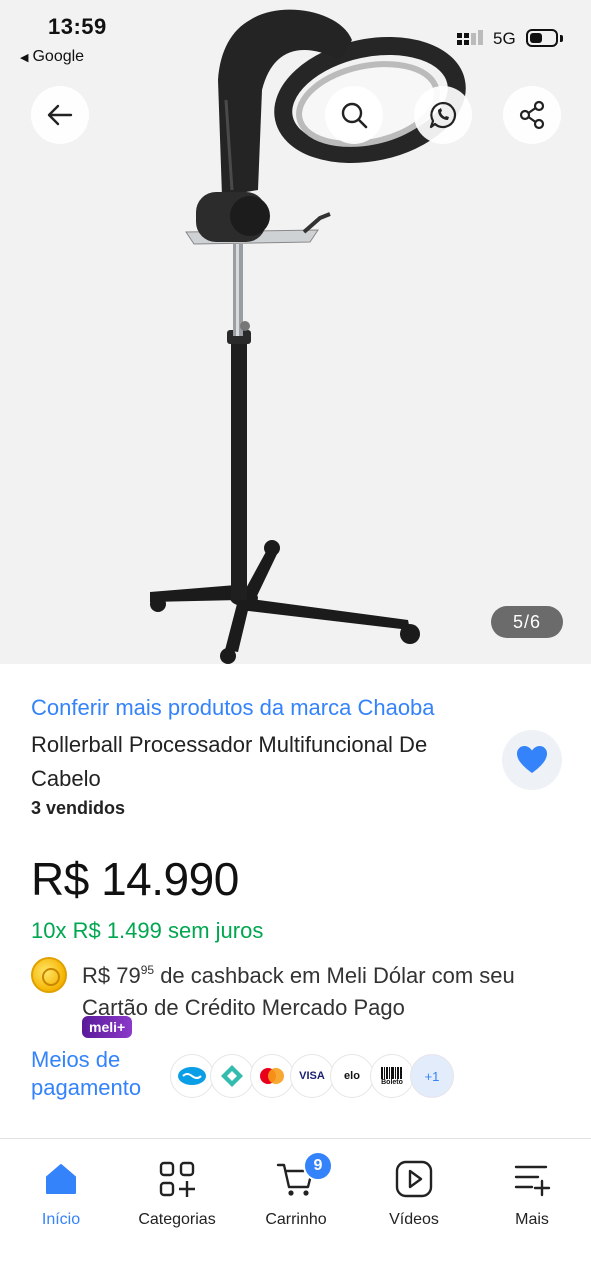  Describe the element at coordinates (61, 1219) in the screenshot. I see `nav-label-home: Início` at that location.